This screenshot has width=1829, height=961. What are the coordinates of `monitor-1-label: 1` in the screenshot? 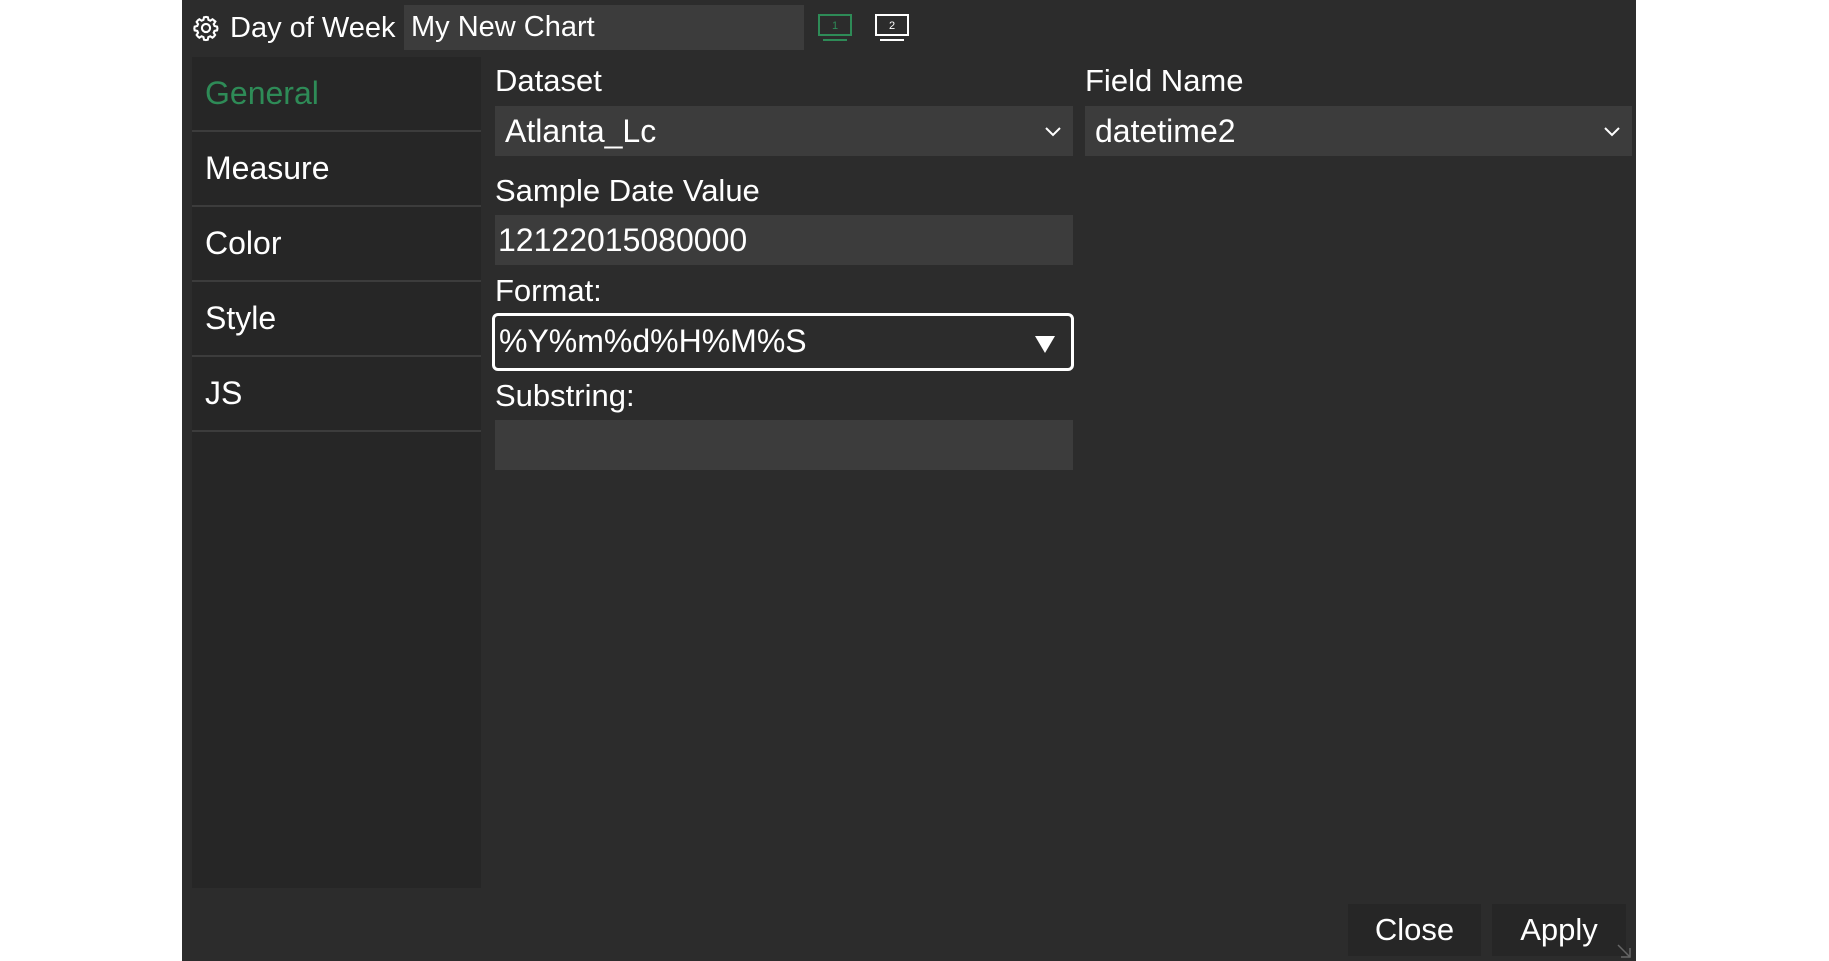 It's located at (835, 26).